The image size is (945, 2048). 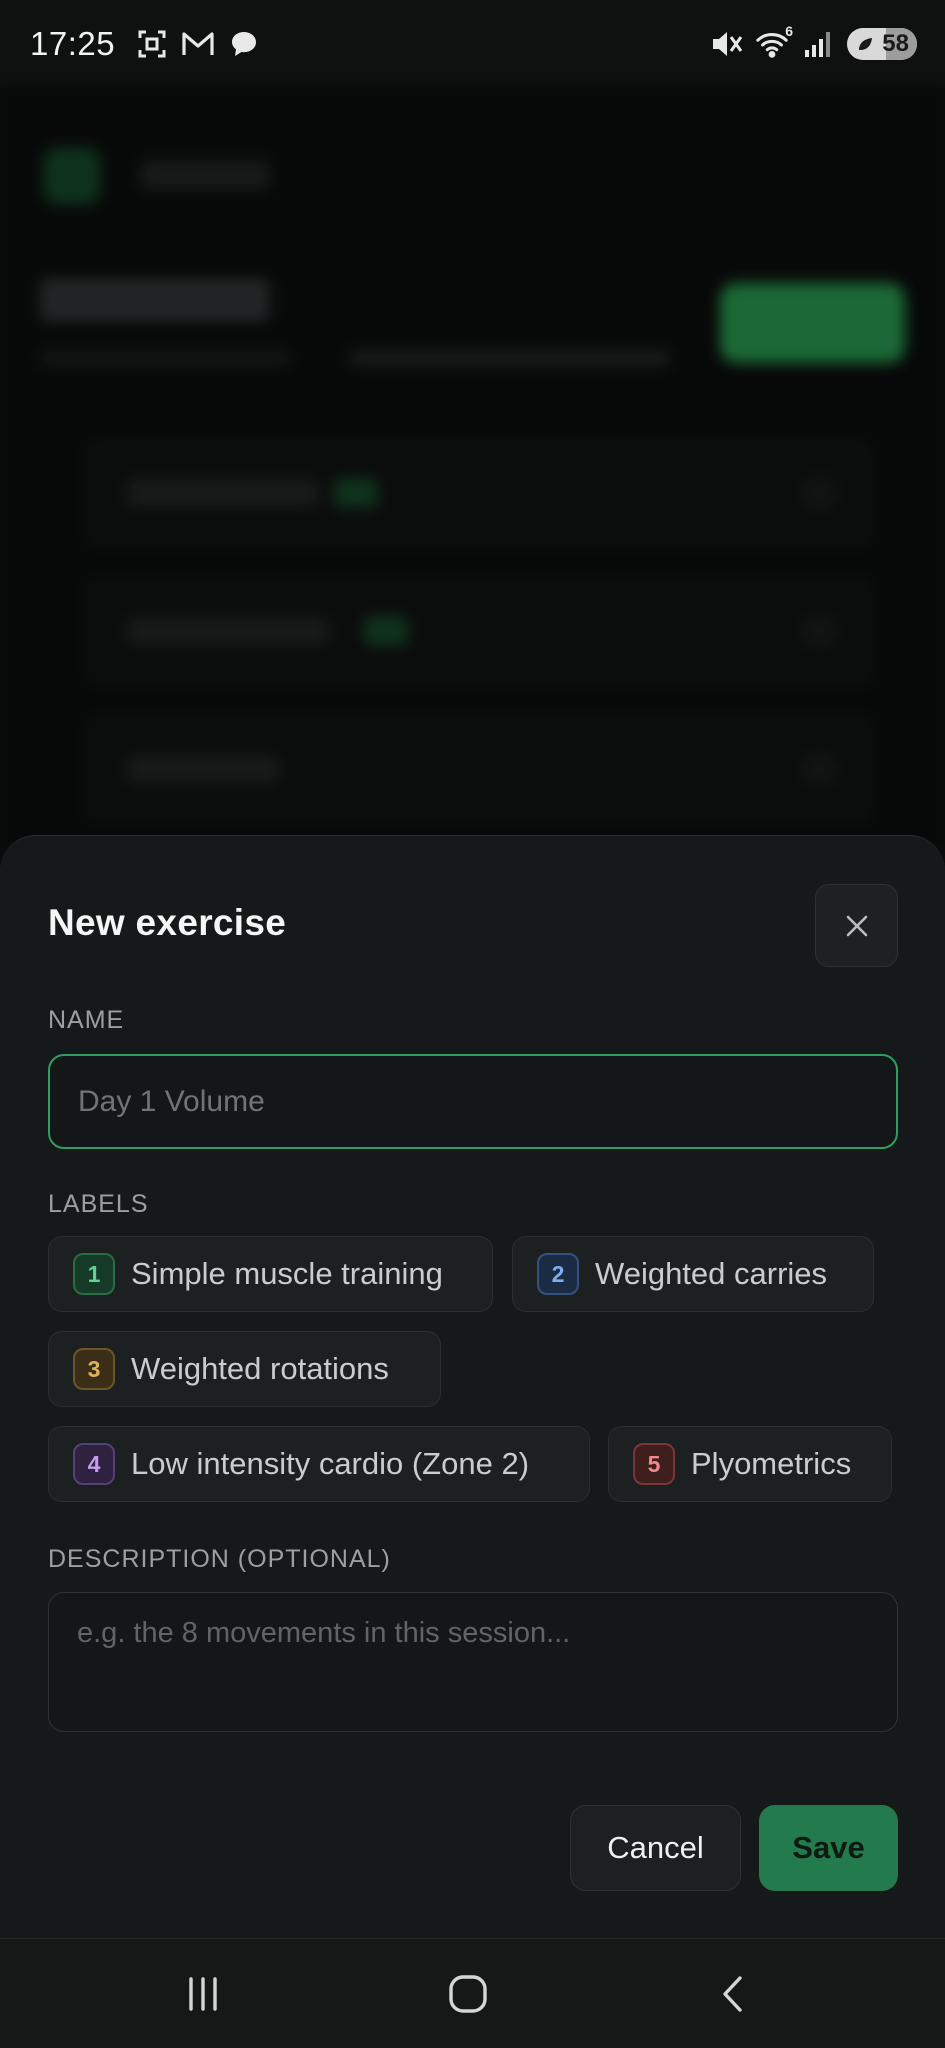 What do you see at coordinates (94, 1274) in the screenshot?
I see `label-number-badge: 1` at bounding box center [94, 1274].